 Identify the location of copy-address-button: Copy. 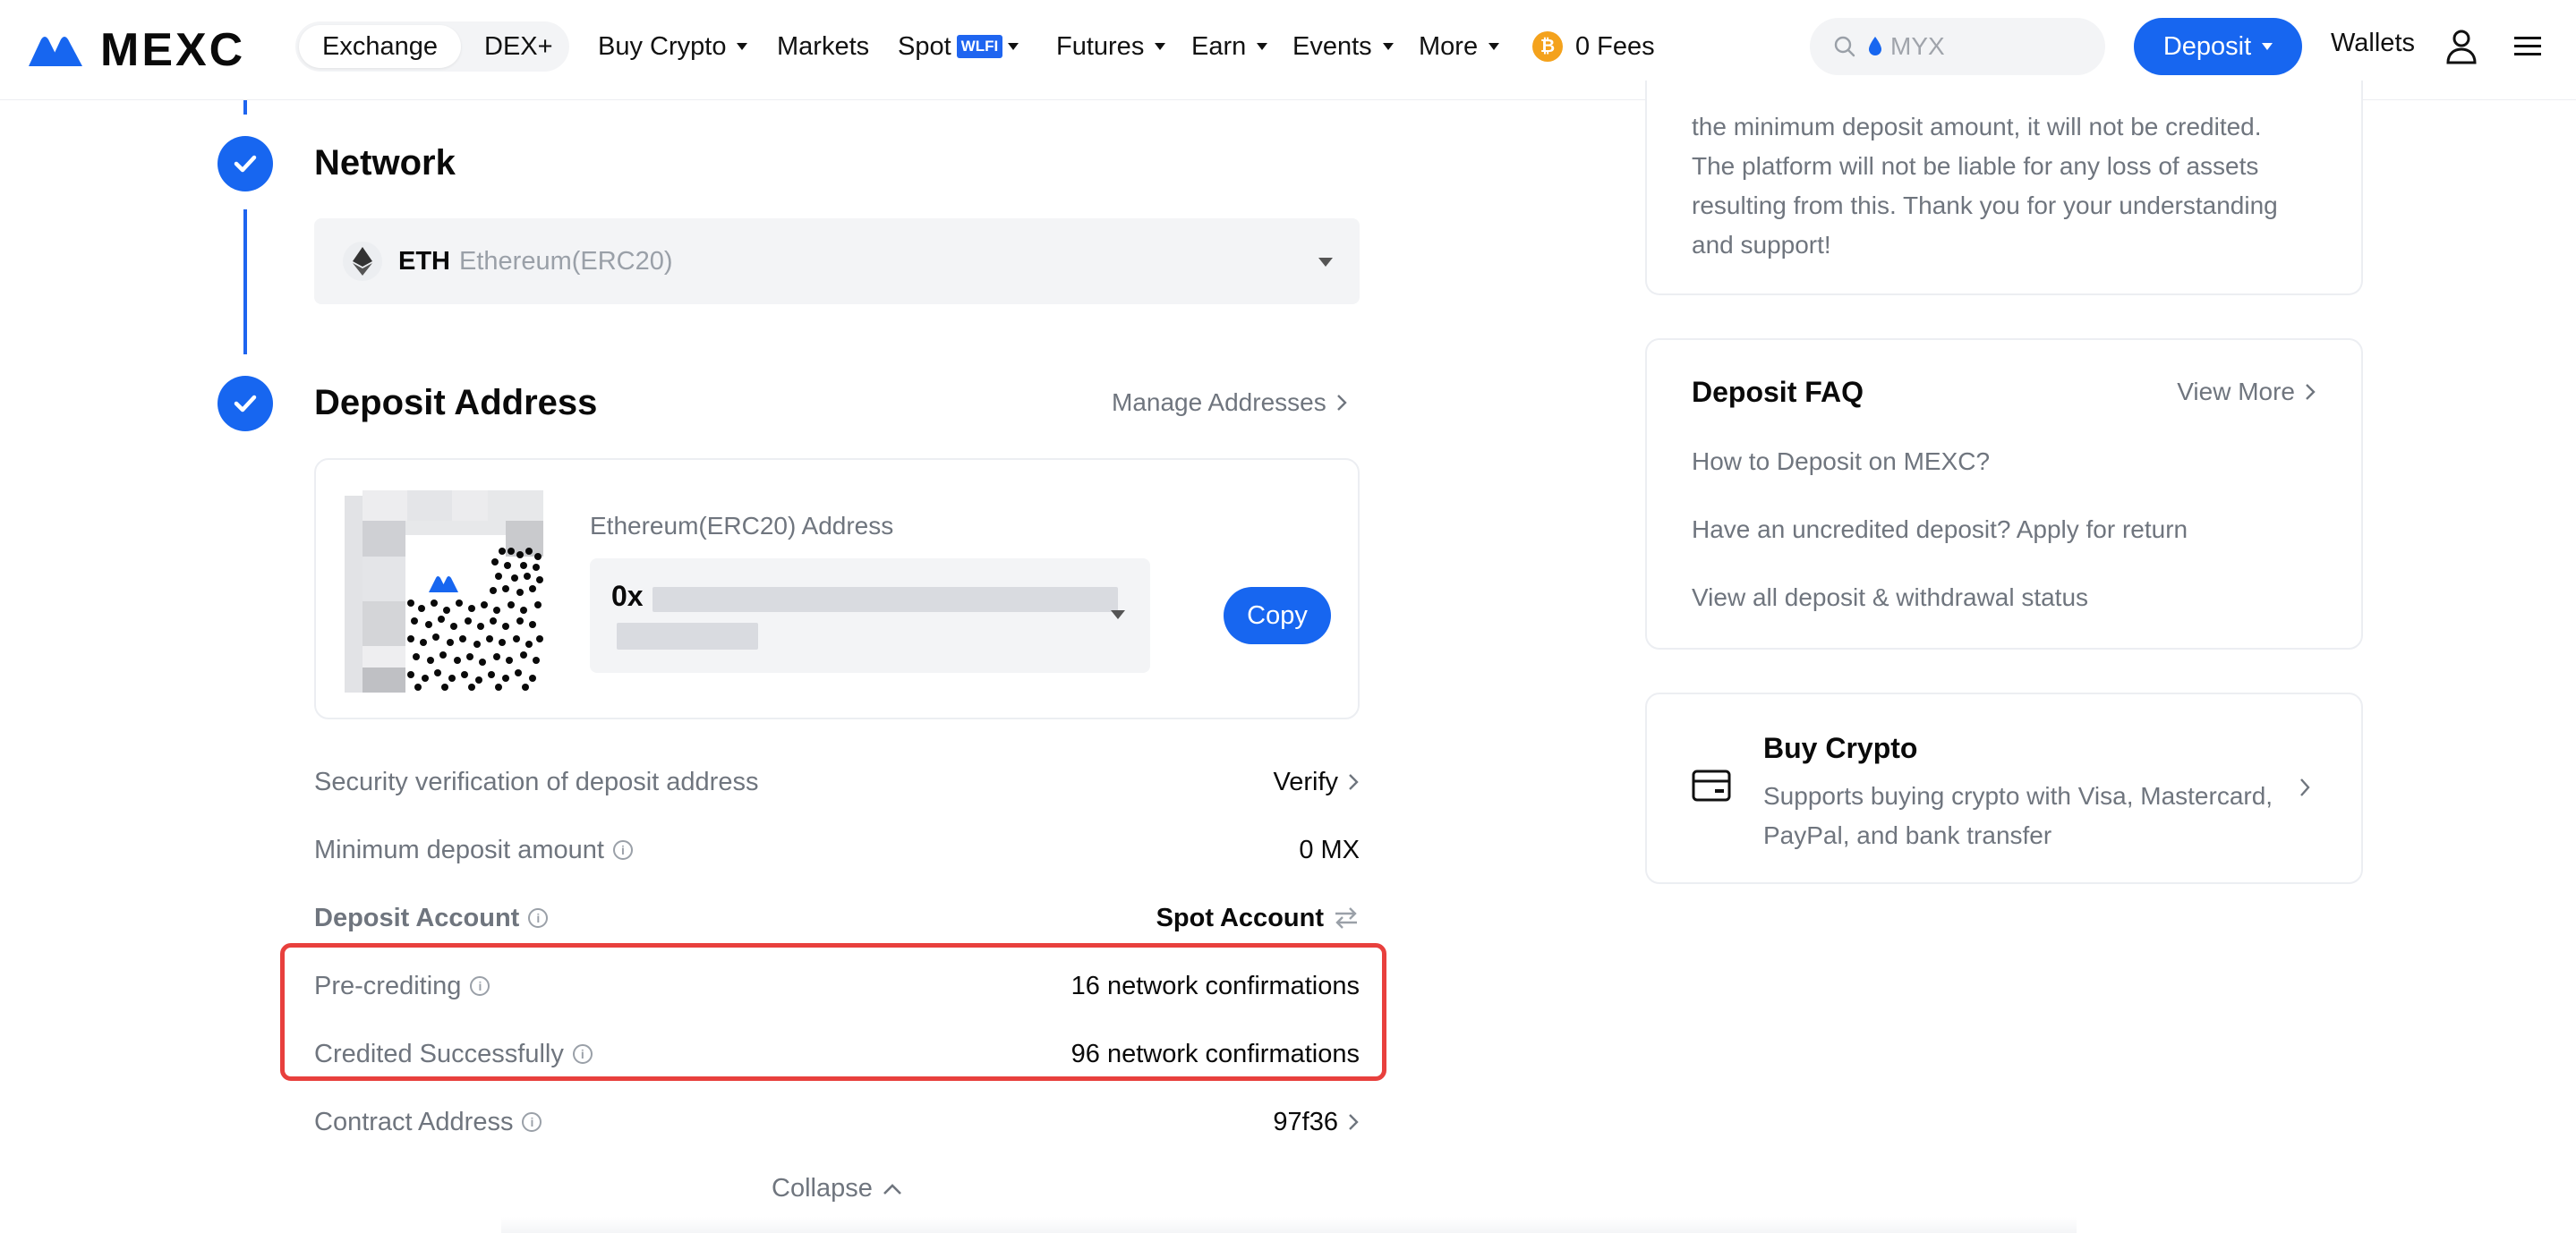
(1277, 615).